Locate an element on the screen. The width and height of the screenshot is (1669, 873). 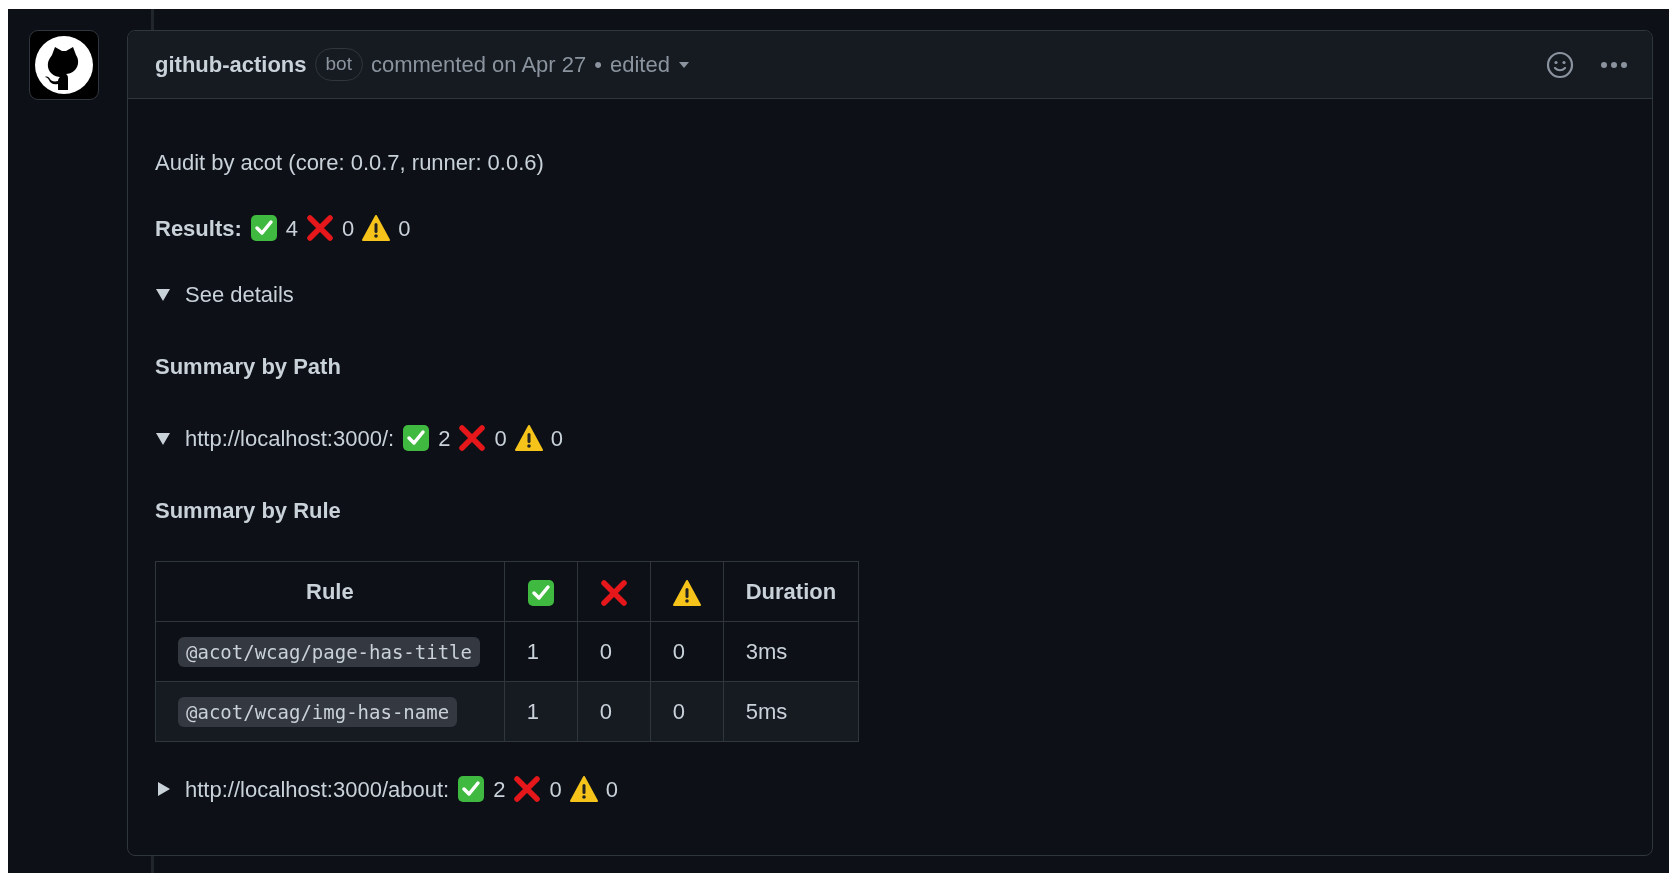
results-label: Results: is located at coordinates (198, 228).